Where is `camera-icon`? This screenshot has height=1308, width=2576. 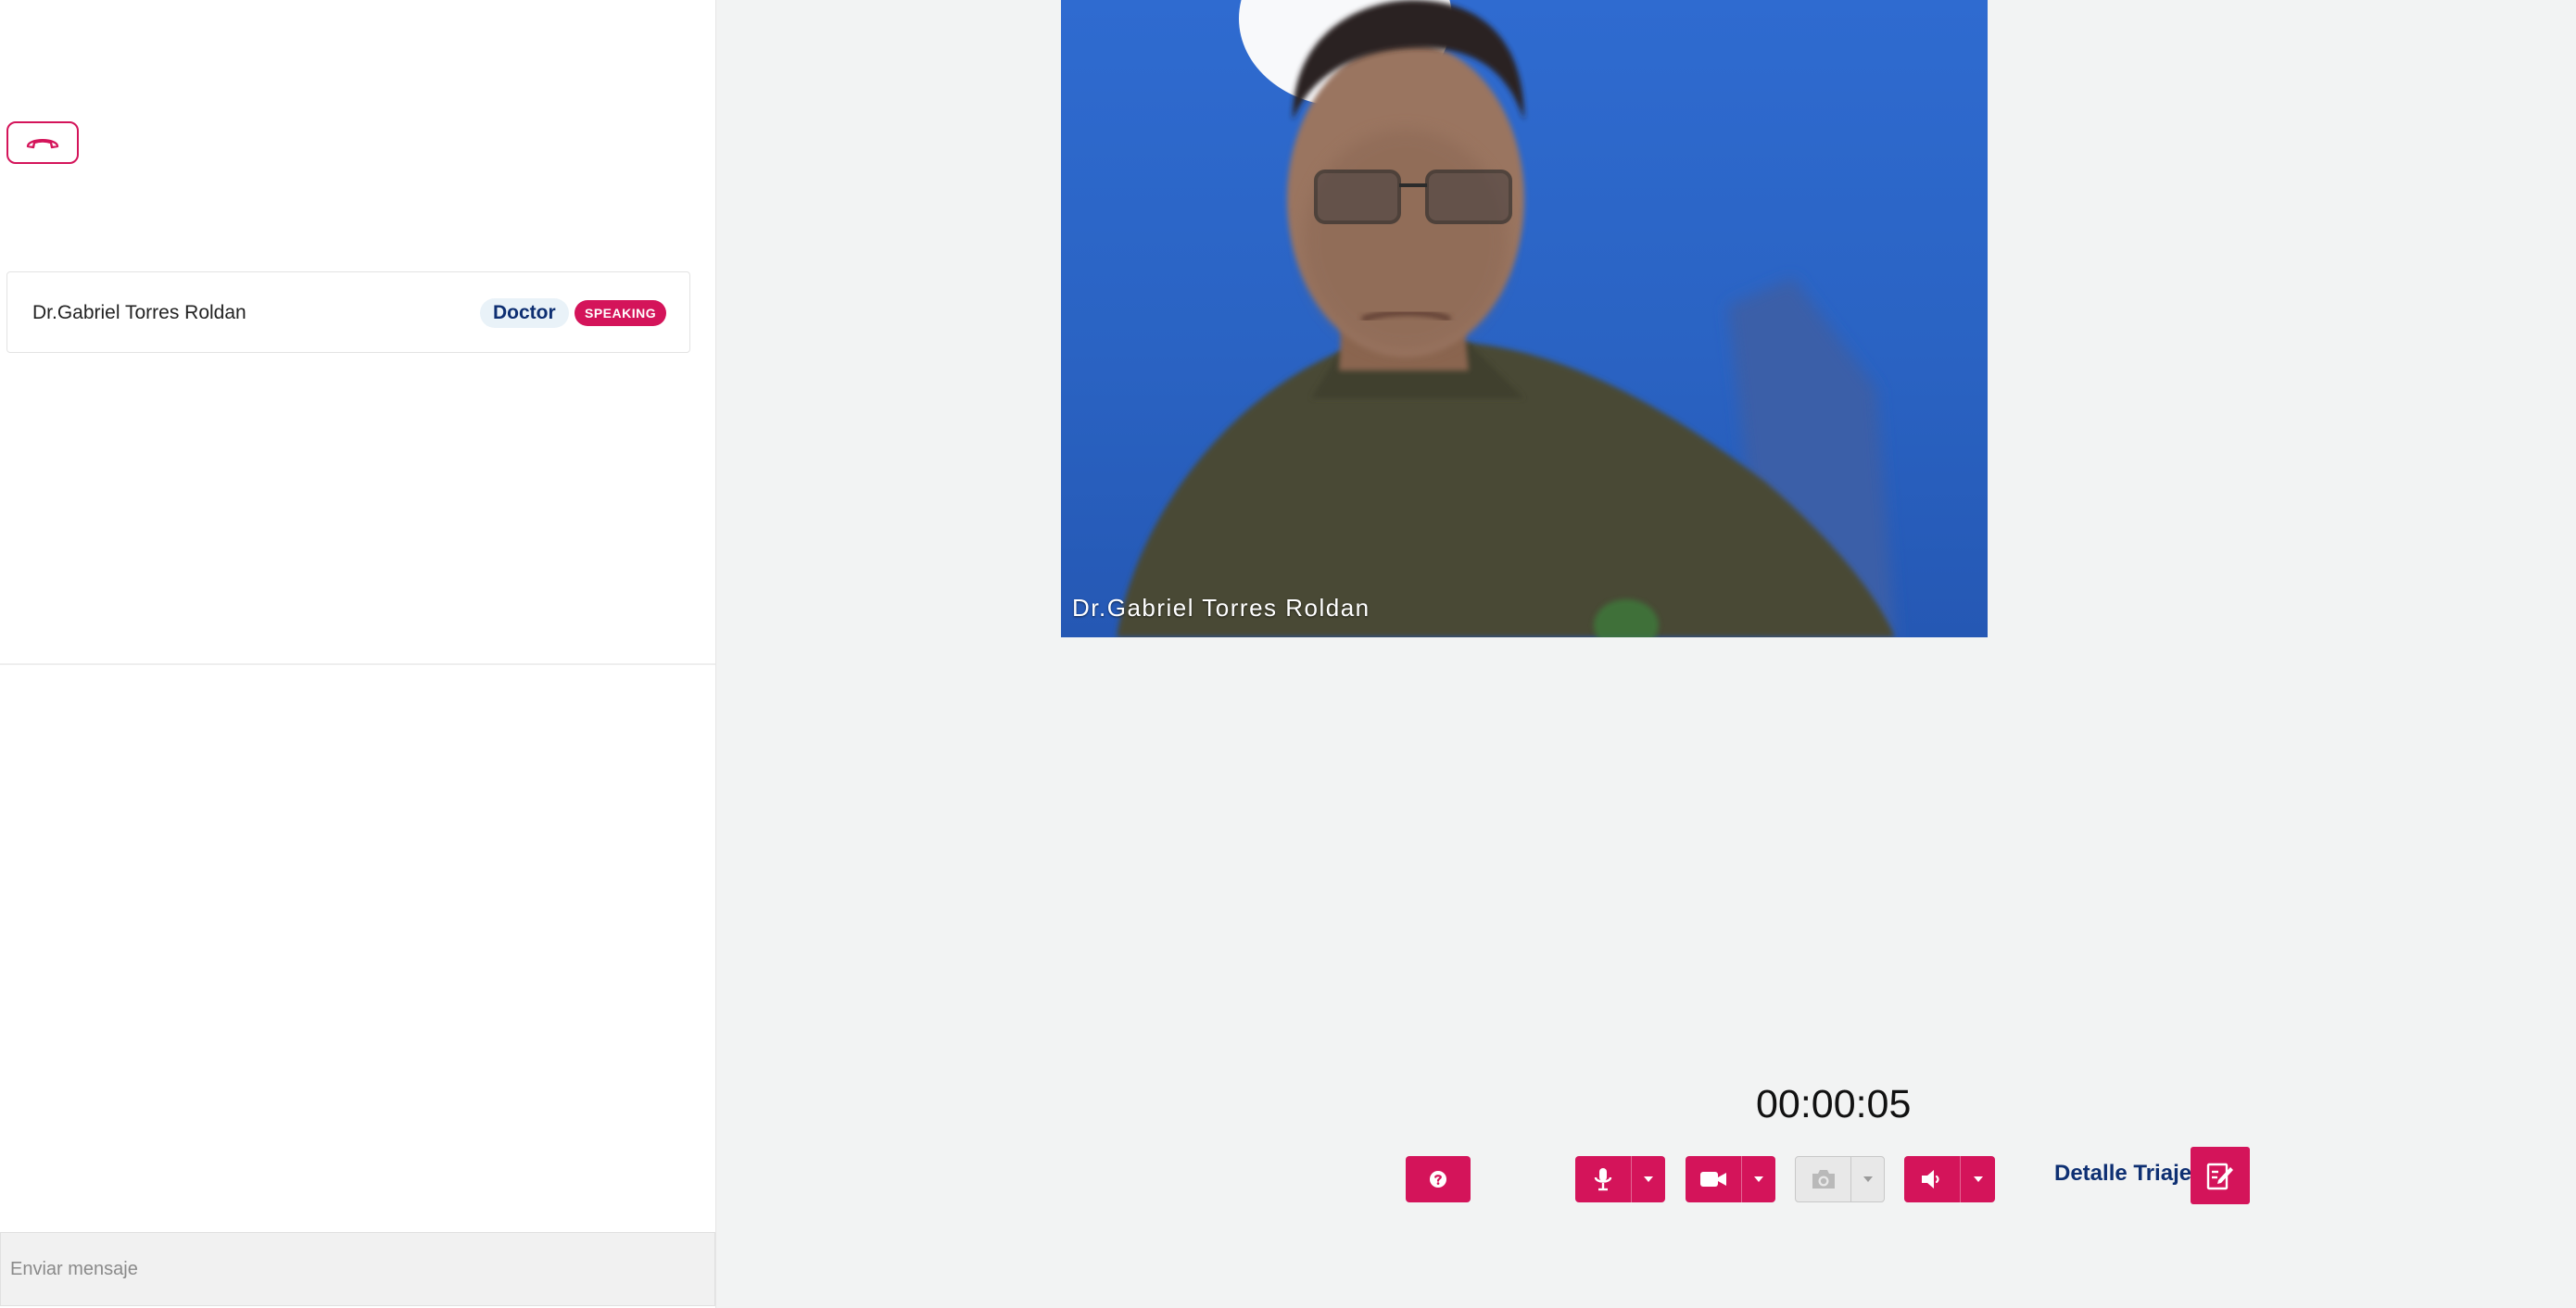 camera-icon is located at coordinates (1823, 1179).